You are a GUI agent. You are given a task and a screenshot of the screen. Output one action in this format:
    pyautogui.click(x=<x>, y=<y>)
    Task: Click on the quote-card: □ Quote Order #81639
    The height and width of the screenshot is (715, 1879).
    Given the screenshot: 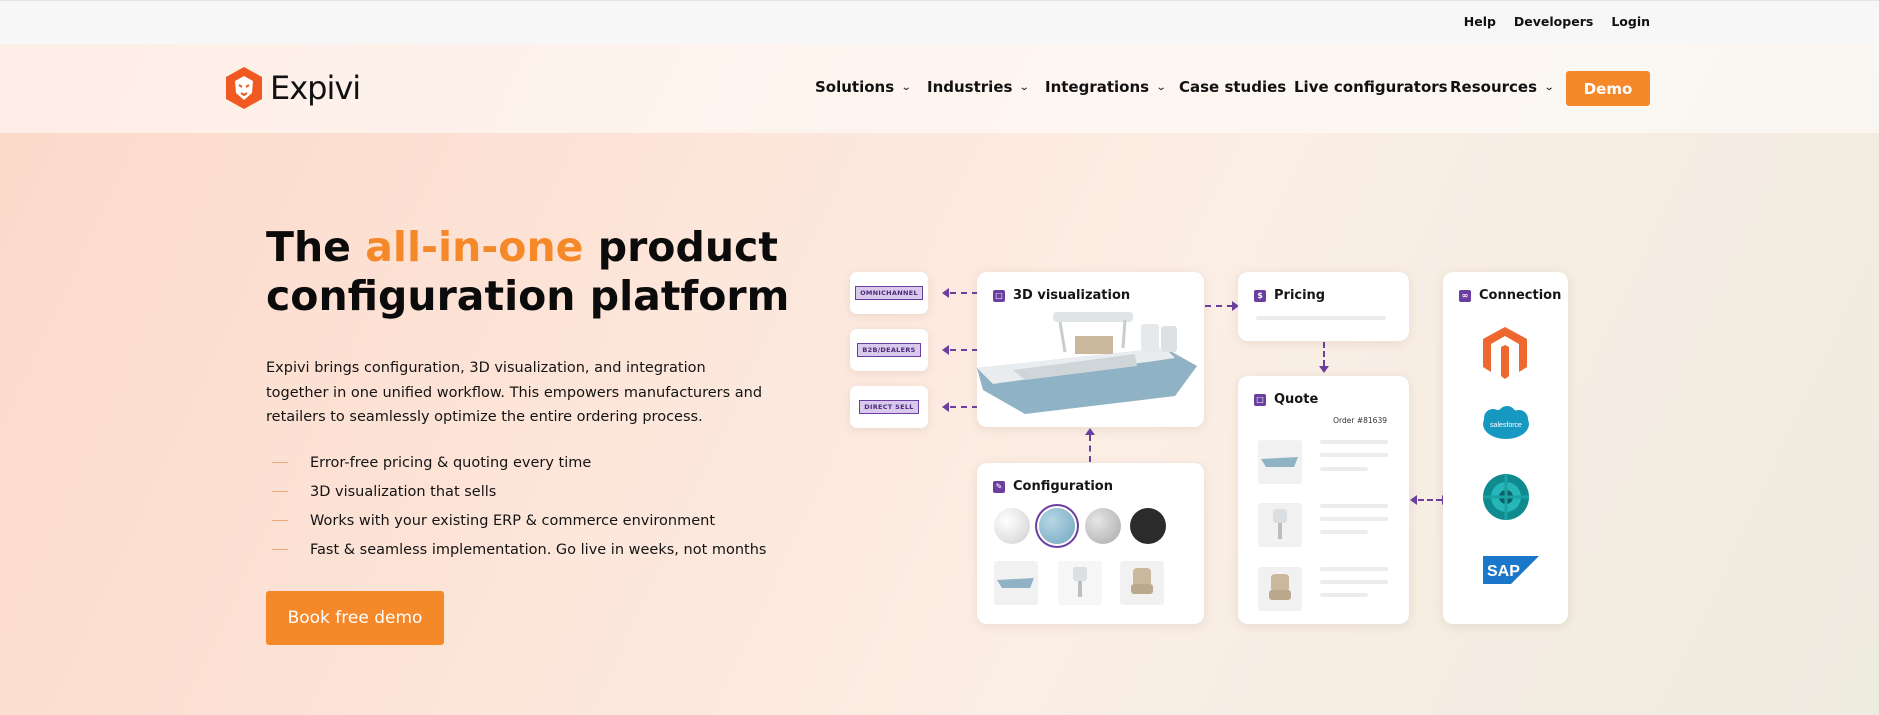 What is the action you would take?
    pyautogui.click(x=1323, y=500)
    